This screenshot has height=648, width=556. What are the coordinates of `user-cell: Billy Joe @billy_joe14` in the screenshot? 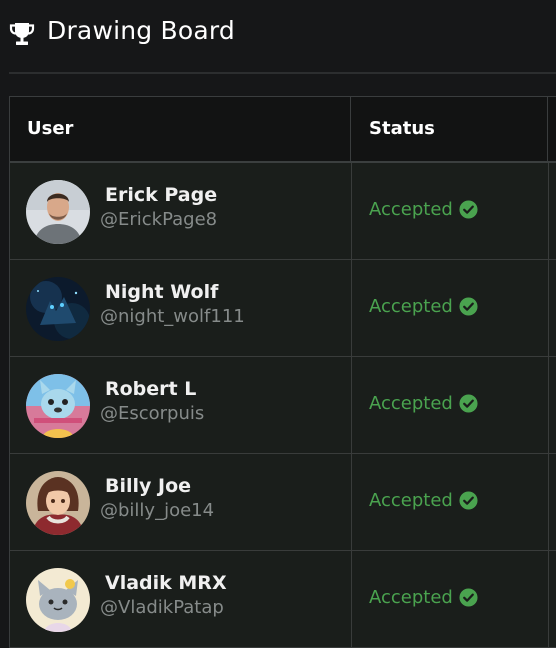 It's located at (181, 502).